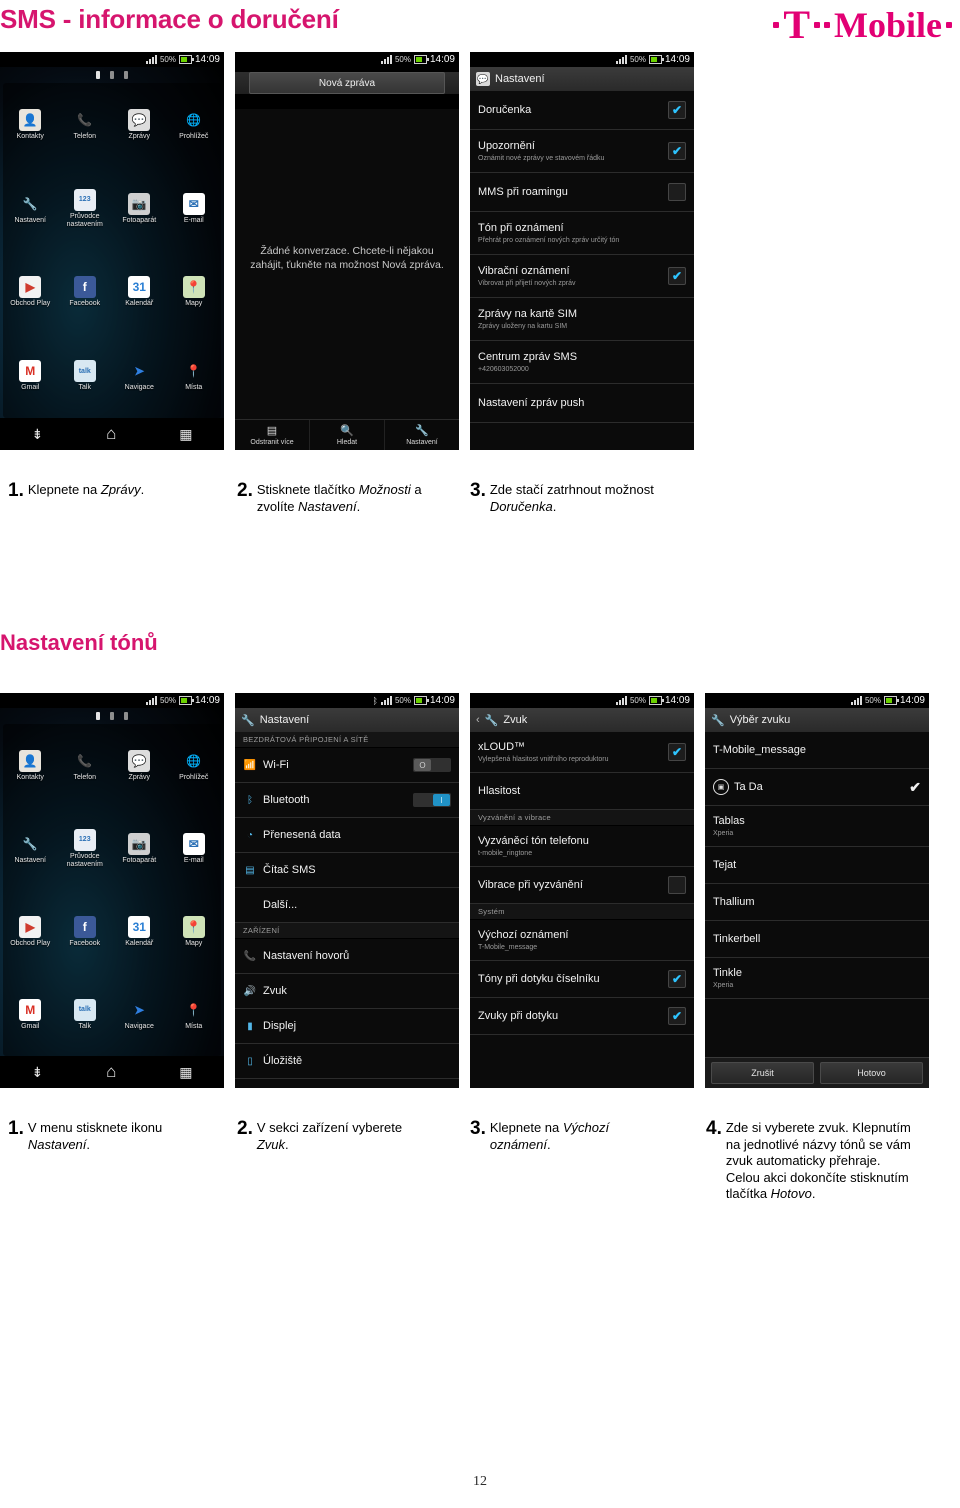 The height and width of the screenshot is (1508, 960). I want to click on settings-row: ▤ Čítač SMS, so click(347, 870).